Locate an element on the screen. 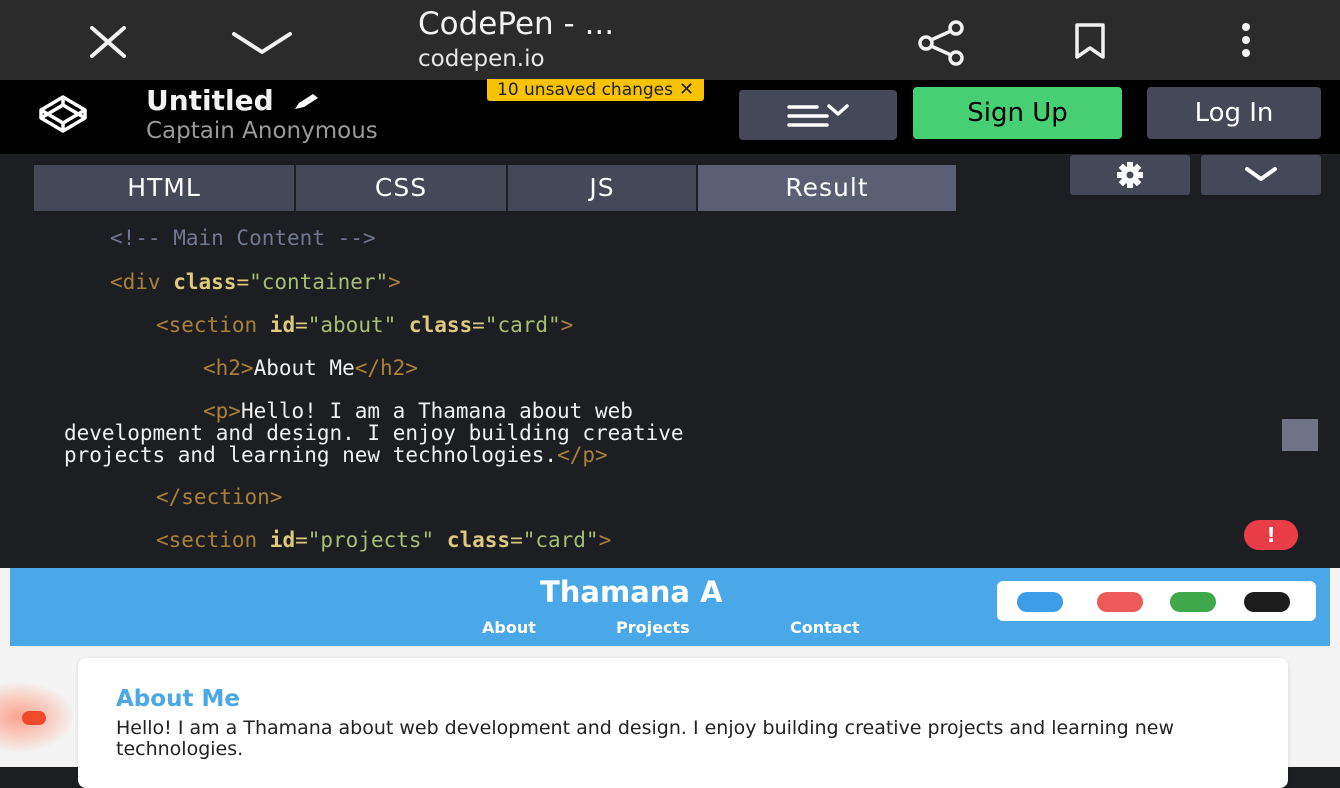  browser-url: codepen.io is located at coordinates (481, 59).